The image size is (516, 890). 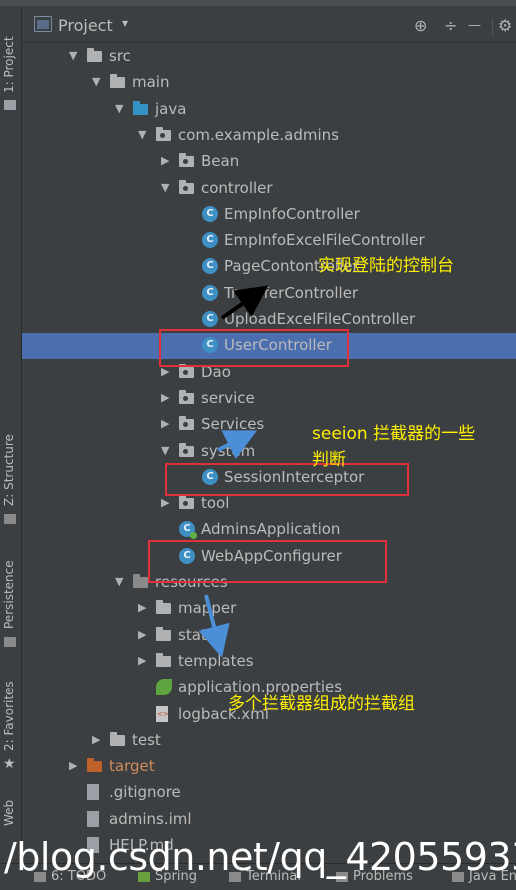 I want to click on project-view-selector: Project, so click(x=85, y=25).